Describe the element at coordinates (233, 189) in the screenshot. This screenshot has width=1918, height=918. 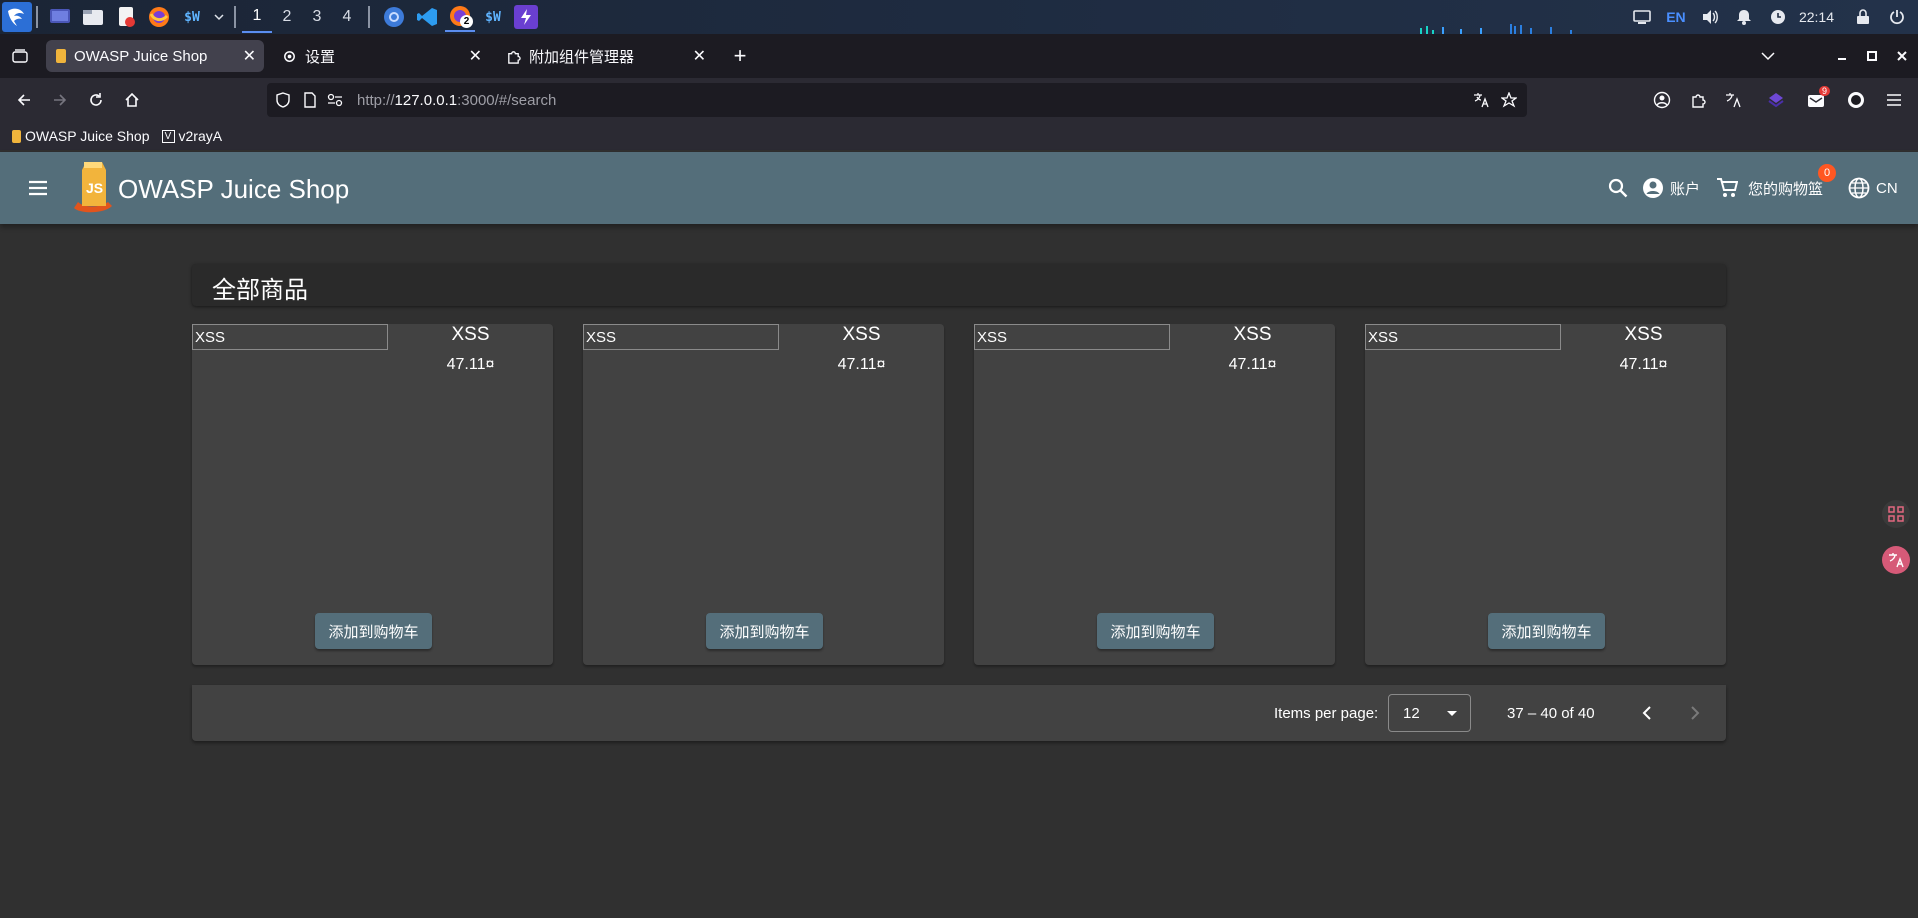
I see `app-title: OWASP Juice Shop` at that location.